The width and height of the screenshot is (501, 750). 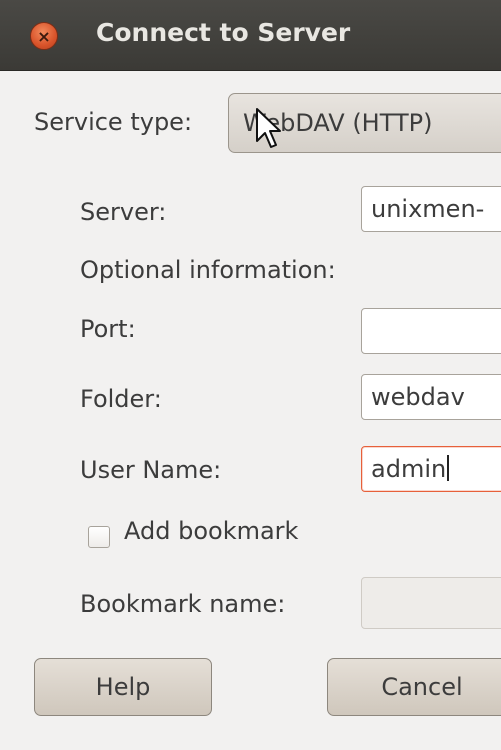 What do you see at coordinates (431, 397) in the screenshot?
I see `folder-input: webdav` at bounding box center [431, 397].